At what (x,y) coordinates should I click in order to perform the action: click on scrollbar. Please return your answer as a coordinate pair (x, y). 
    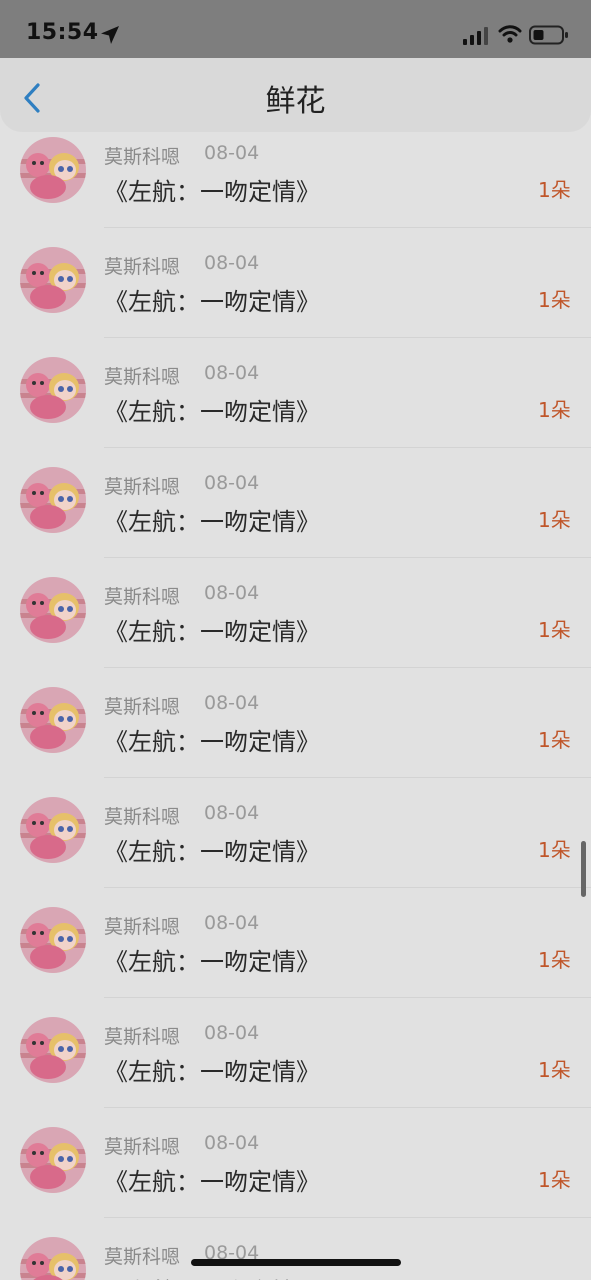
    Looking at the image, I should click on (583, 869).